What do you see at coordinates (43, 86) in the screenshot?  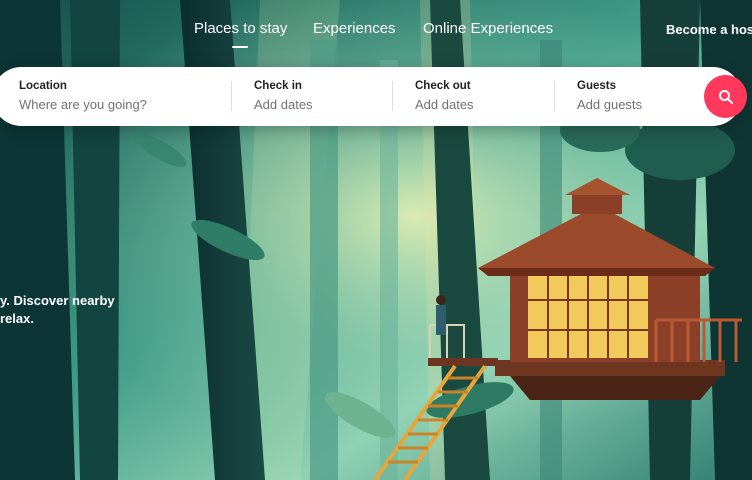 I see `location-label: Location` at bounding box center [43, 86].